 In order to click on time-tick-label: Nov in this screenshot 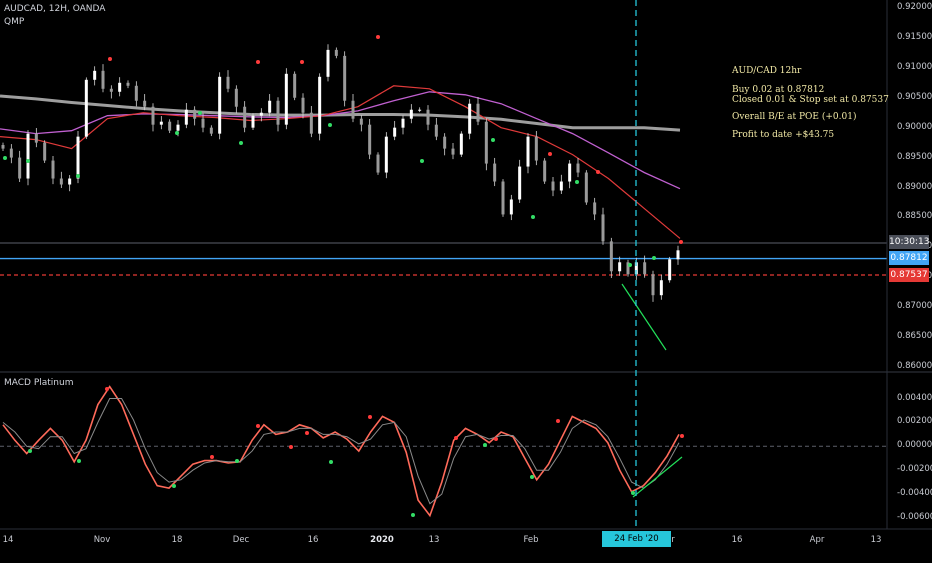, I will do `click(102, 540)`.